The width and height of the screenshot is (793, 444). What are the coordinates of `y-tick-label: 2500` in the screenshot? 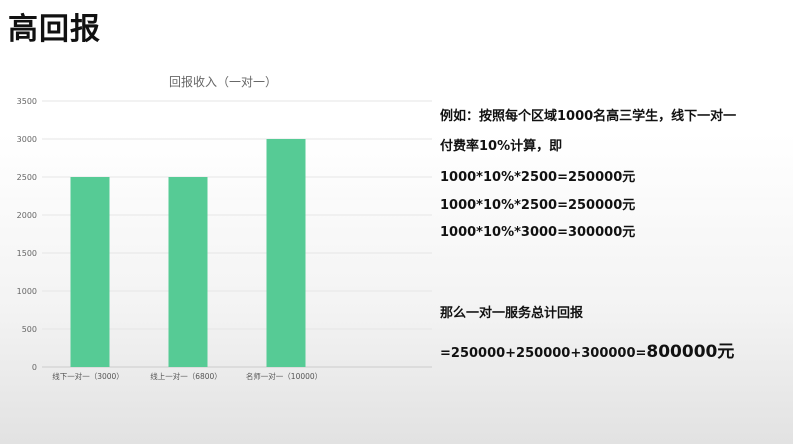 It's located at (27, 177).